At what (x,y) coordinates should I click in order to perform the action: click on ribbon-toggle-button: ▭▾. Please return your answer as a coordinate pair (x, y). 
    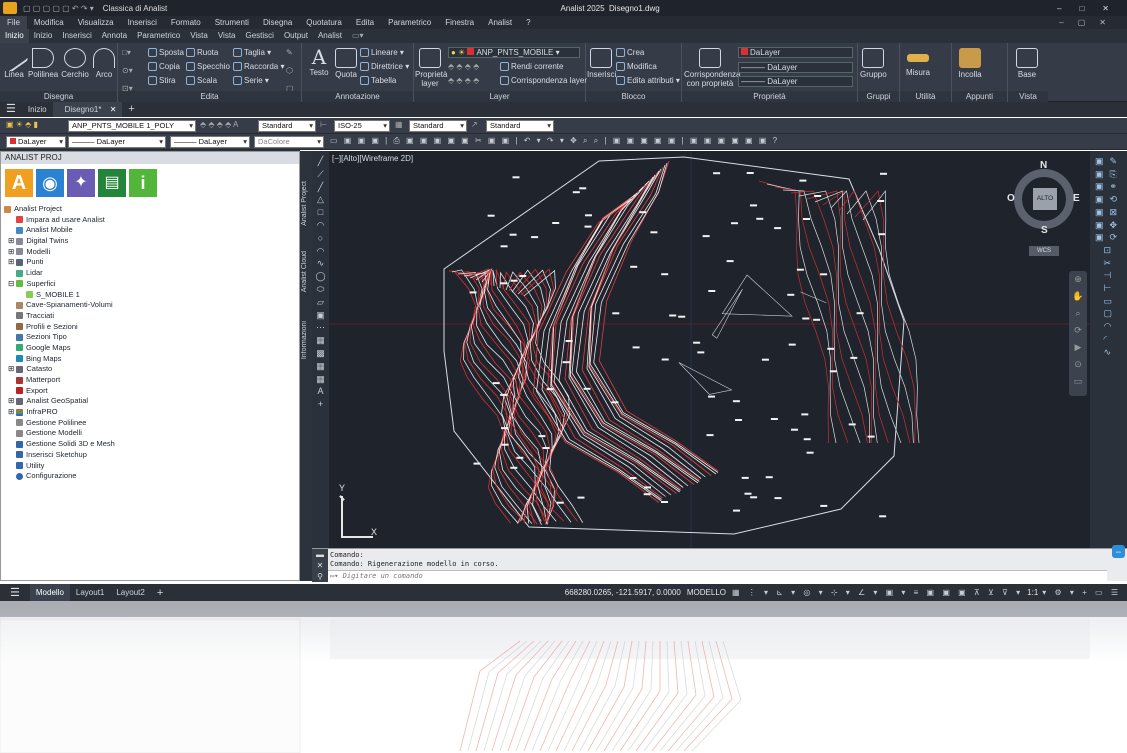
    Looking at the image, I should click on (358, 36).